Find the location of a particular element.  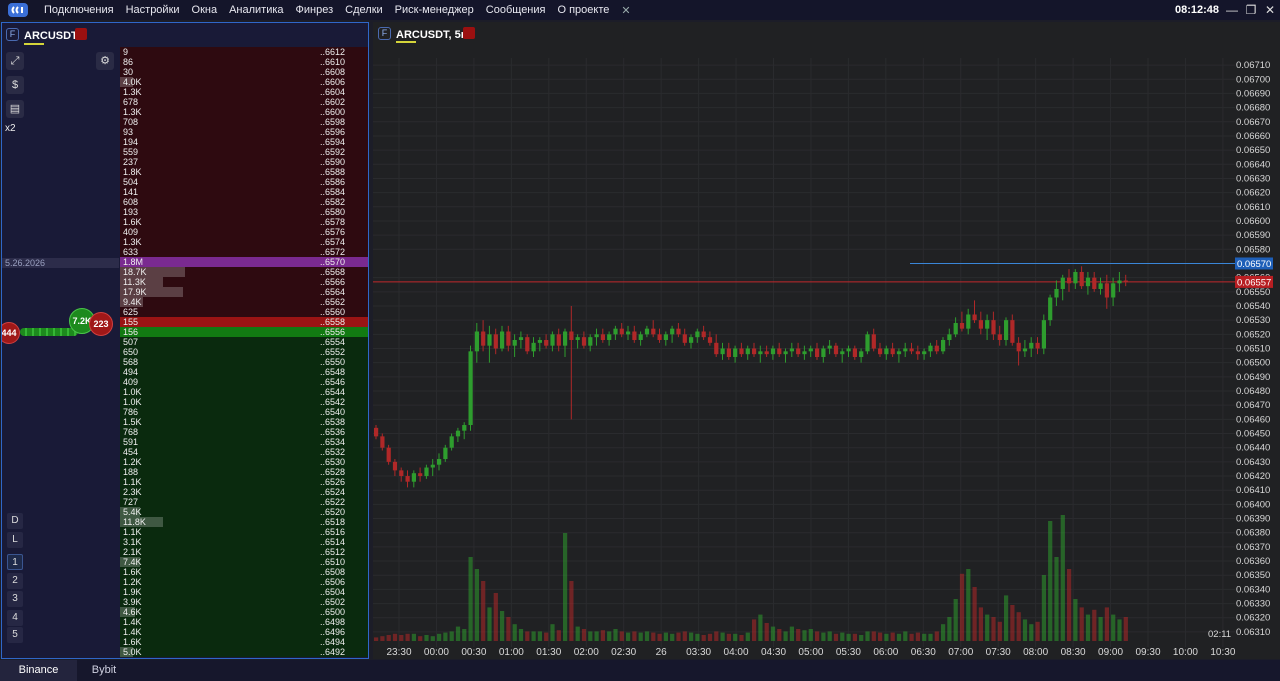

orderbook-row: 708 ..6598 is located at coordinates (244, 122).